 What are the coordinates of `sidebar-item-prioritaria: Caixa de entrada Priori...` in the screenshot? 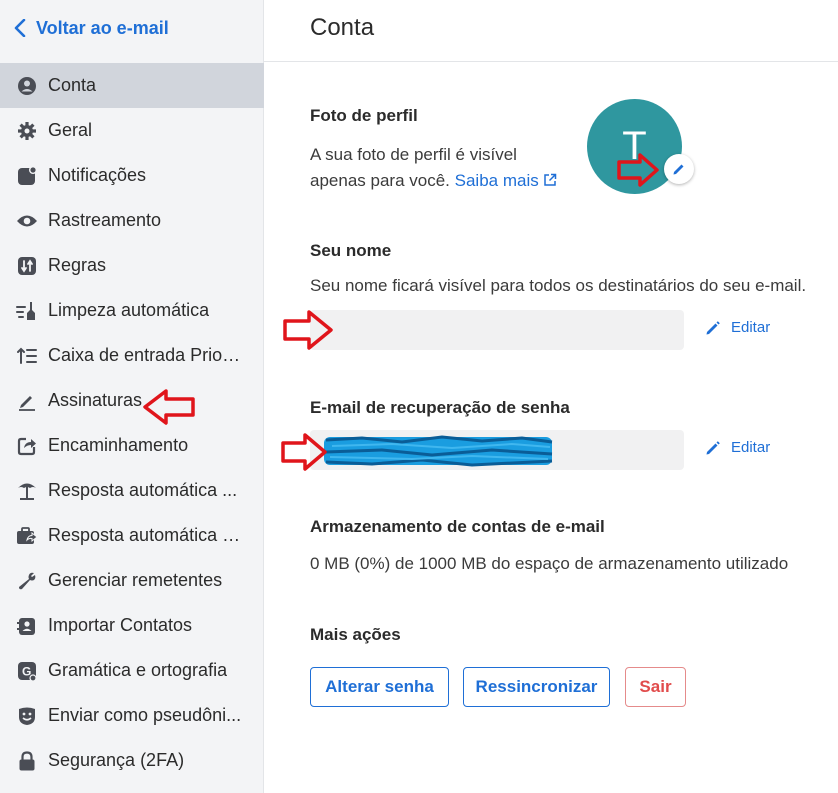 It's located at (132, 355).